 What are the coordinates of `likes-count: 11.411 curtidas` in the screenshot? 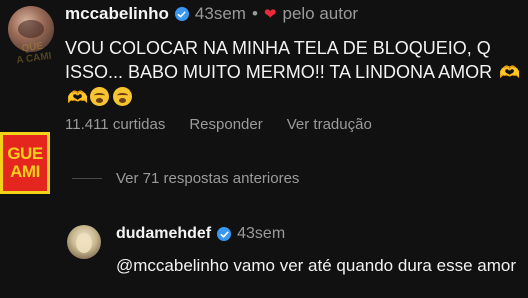 It's located at (115, 124).